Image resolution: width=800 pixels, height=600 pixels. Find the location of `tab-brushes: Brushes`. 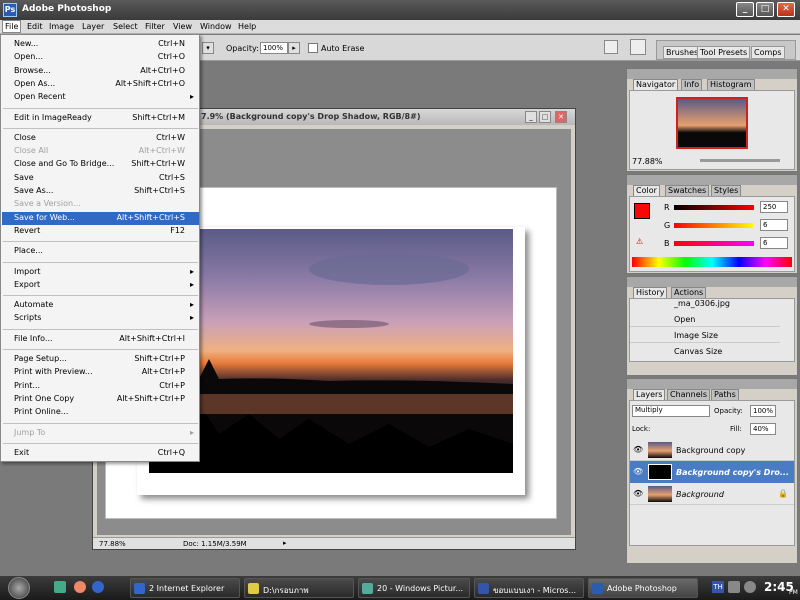

tab-brushes: Brushes is located at coordinates (682, 52).